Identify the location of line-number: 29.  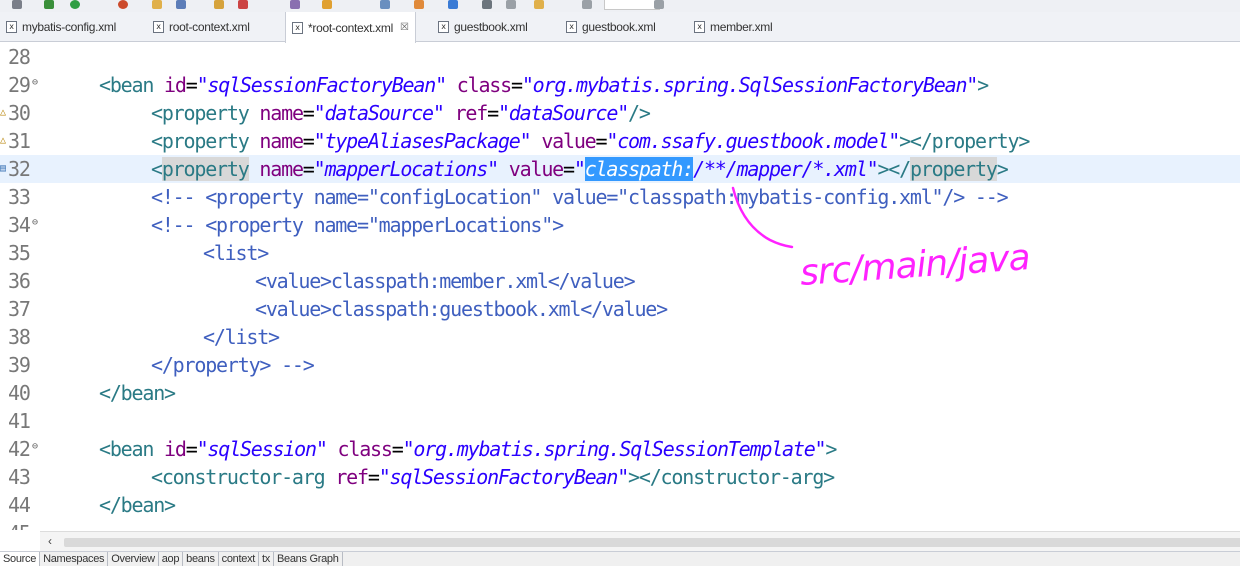
(19, 85).